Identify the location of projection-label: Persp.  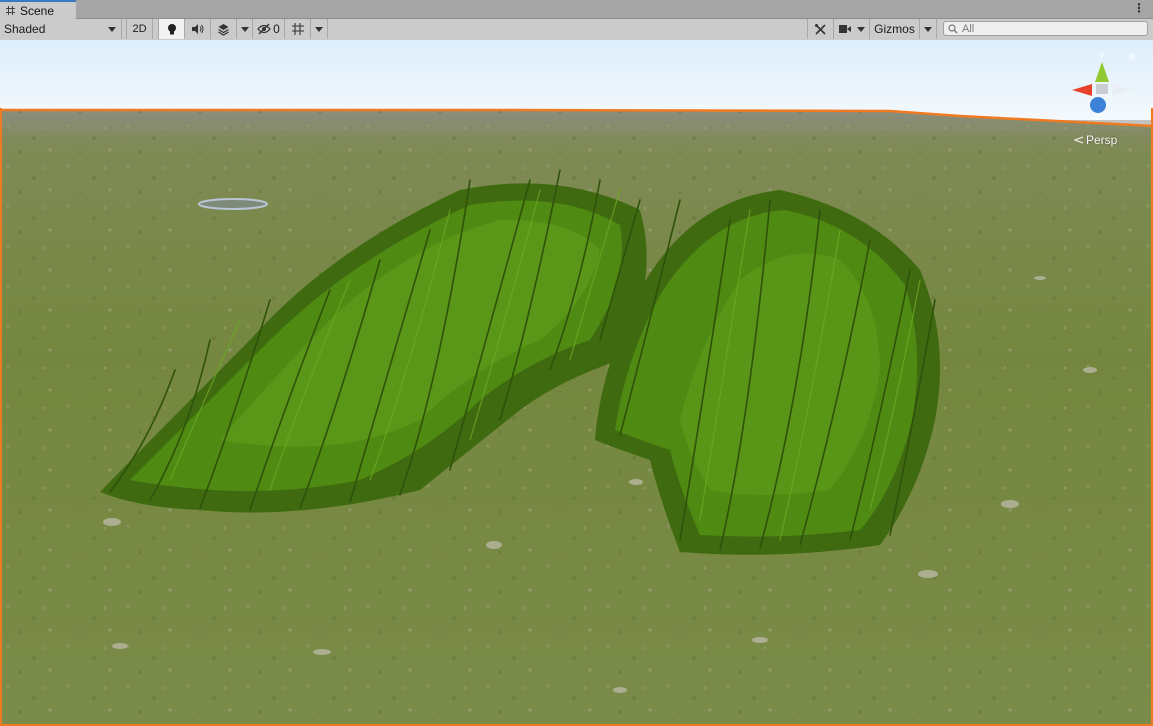
(1102, 140).